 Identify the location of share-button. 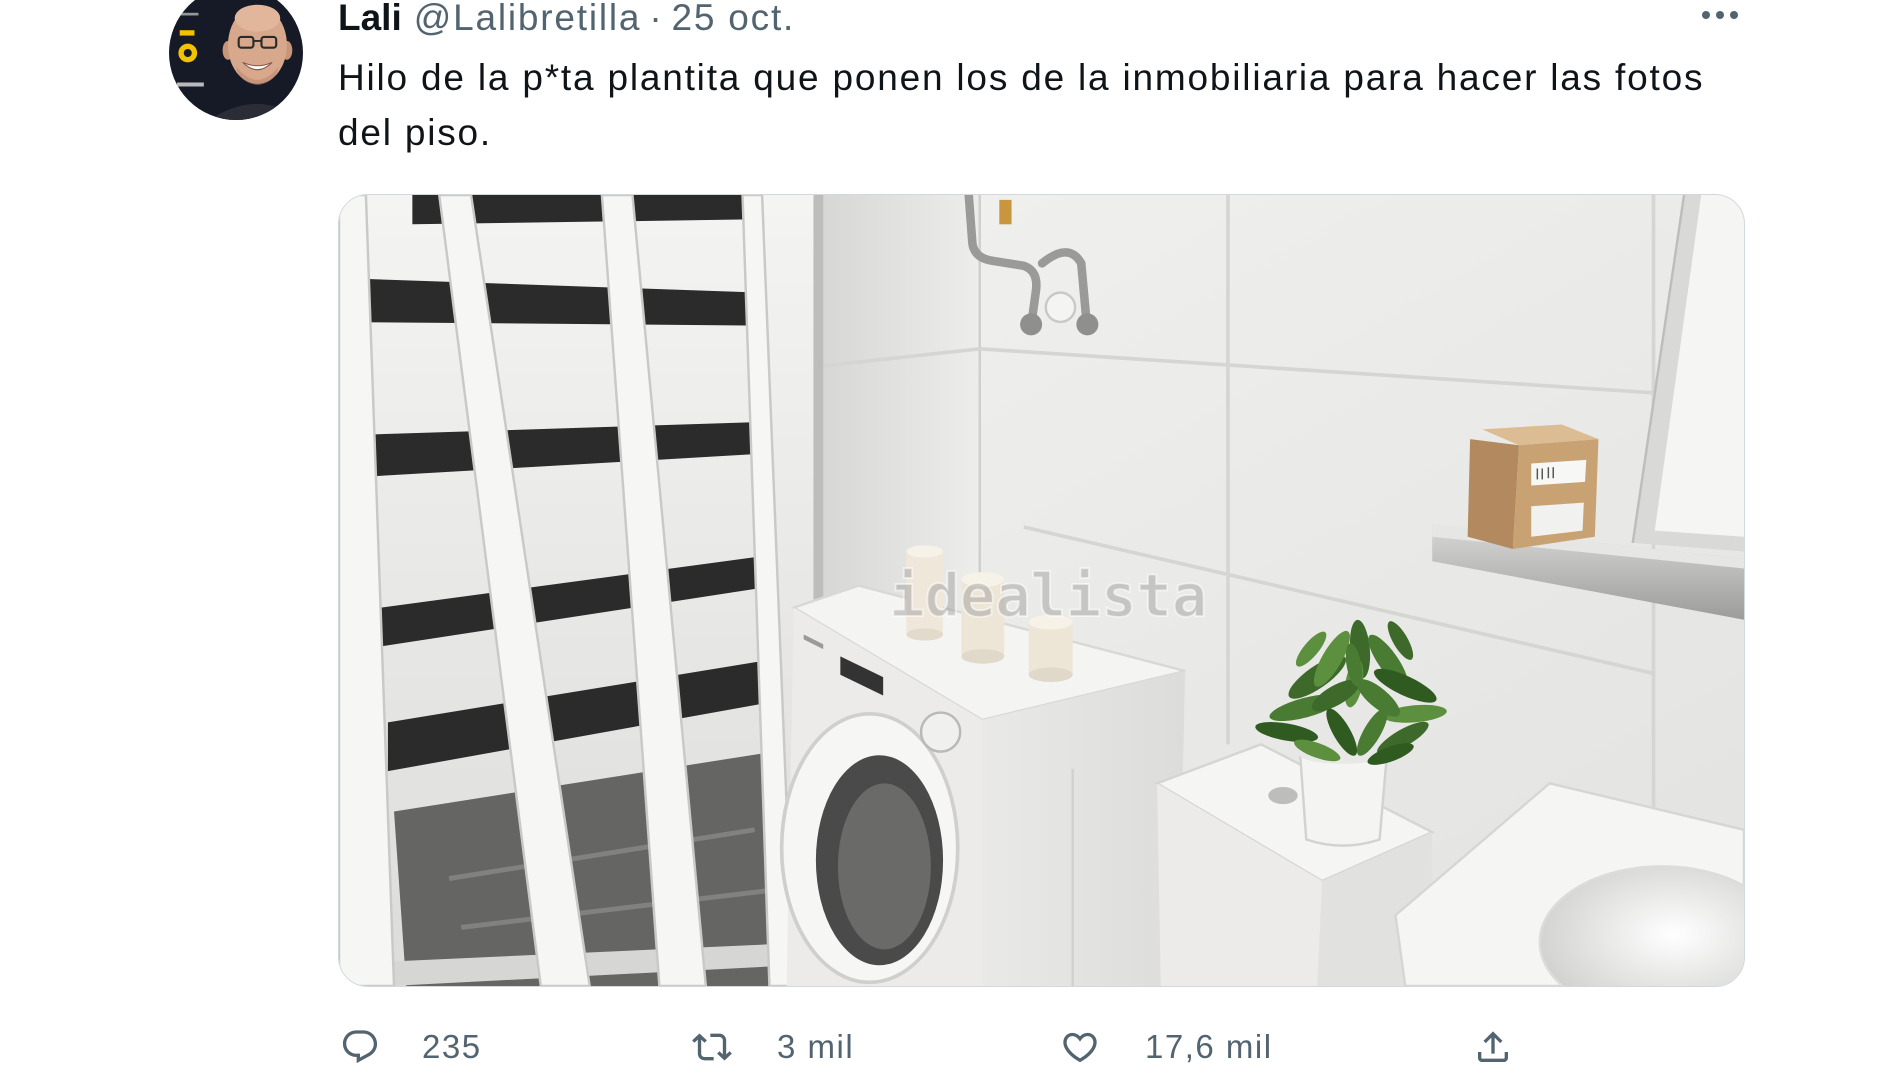
(1493, 1047).